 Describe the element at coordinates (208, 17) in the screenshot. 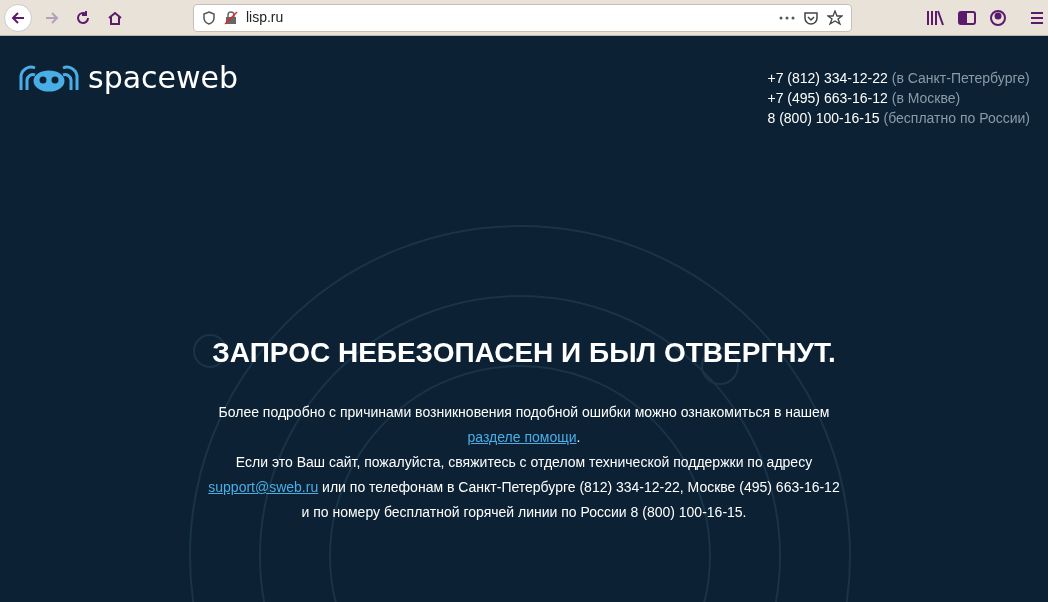

I see `shield-icon` at that location.